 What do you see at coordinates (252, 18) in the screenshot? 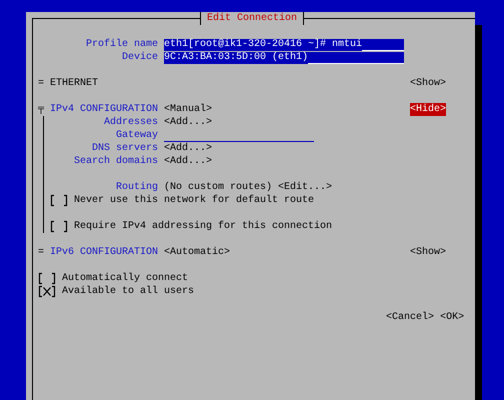
I see `dialog-title: Edit Connection` at bounding box center [252, 18].